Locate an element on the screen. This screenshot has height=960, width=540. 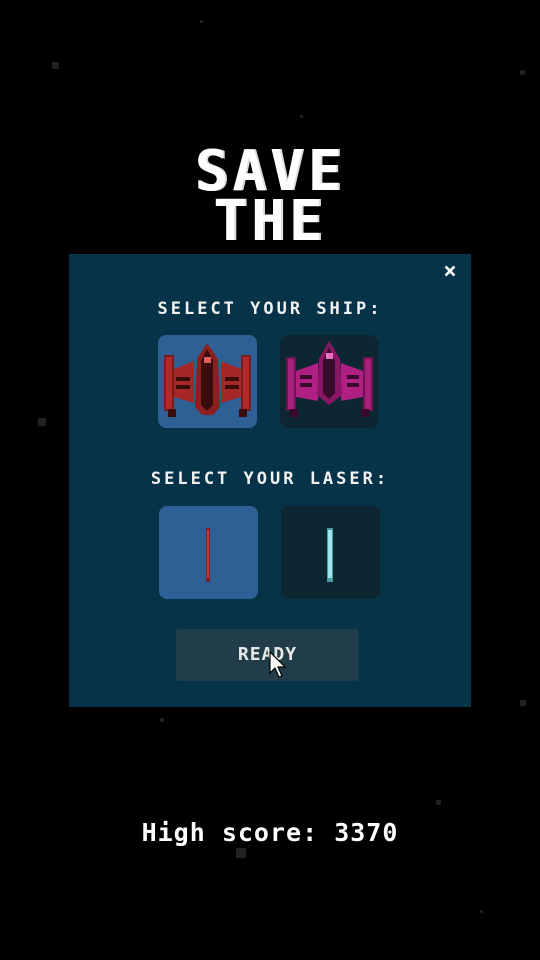
ship-select-heading: SELECT YOUR SHIP: is located at coordinates (270, 309).